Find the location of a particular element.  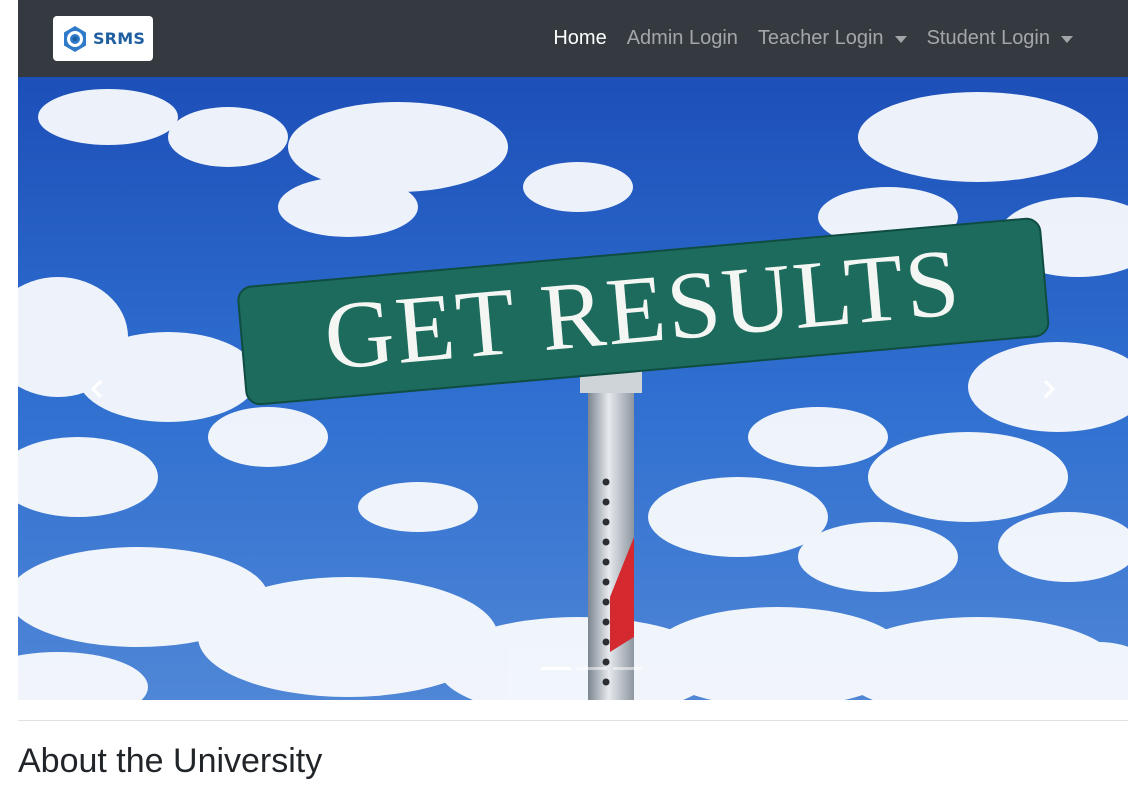

chevron-left-icon is located at coordinates (96, 388).